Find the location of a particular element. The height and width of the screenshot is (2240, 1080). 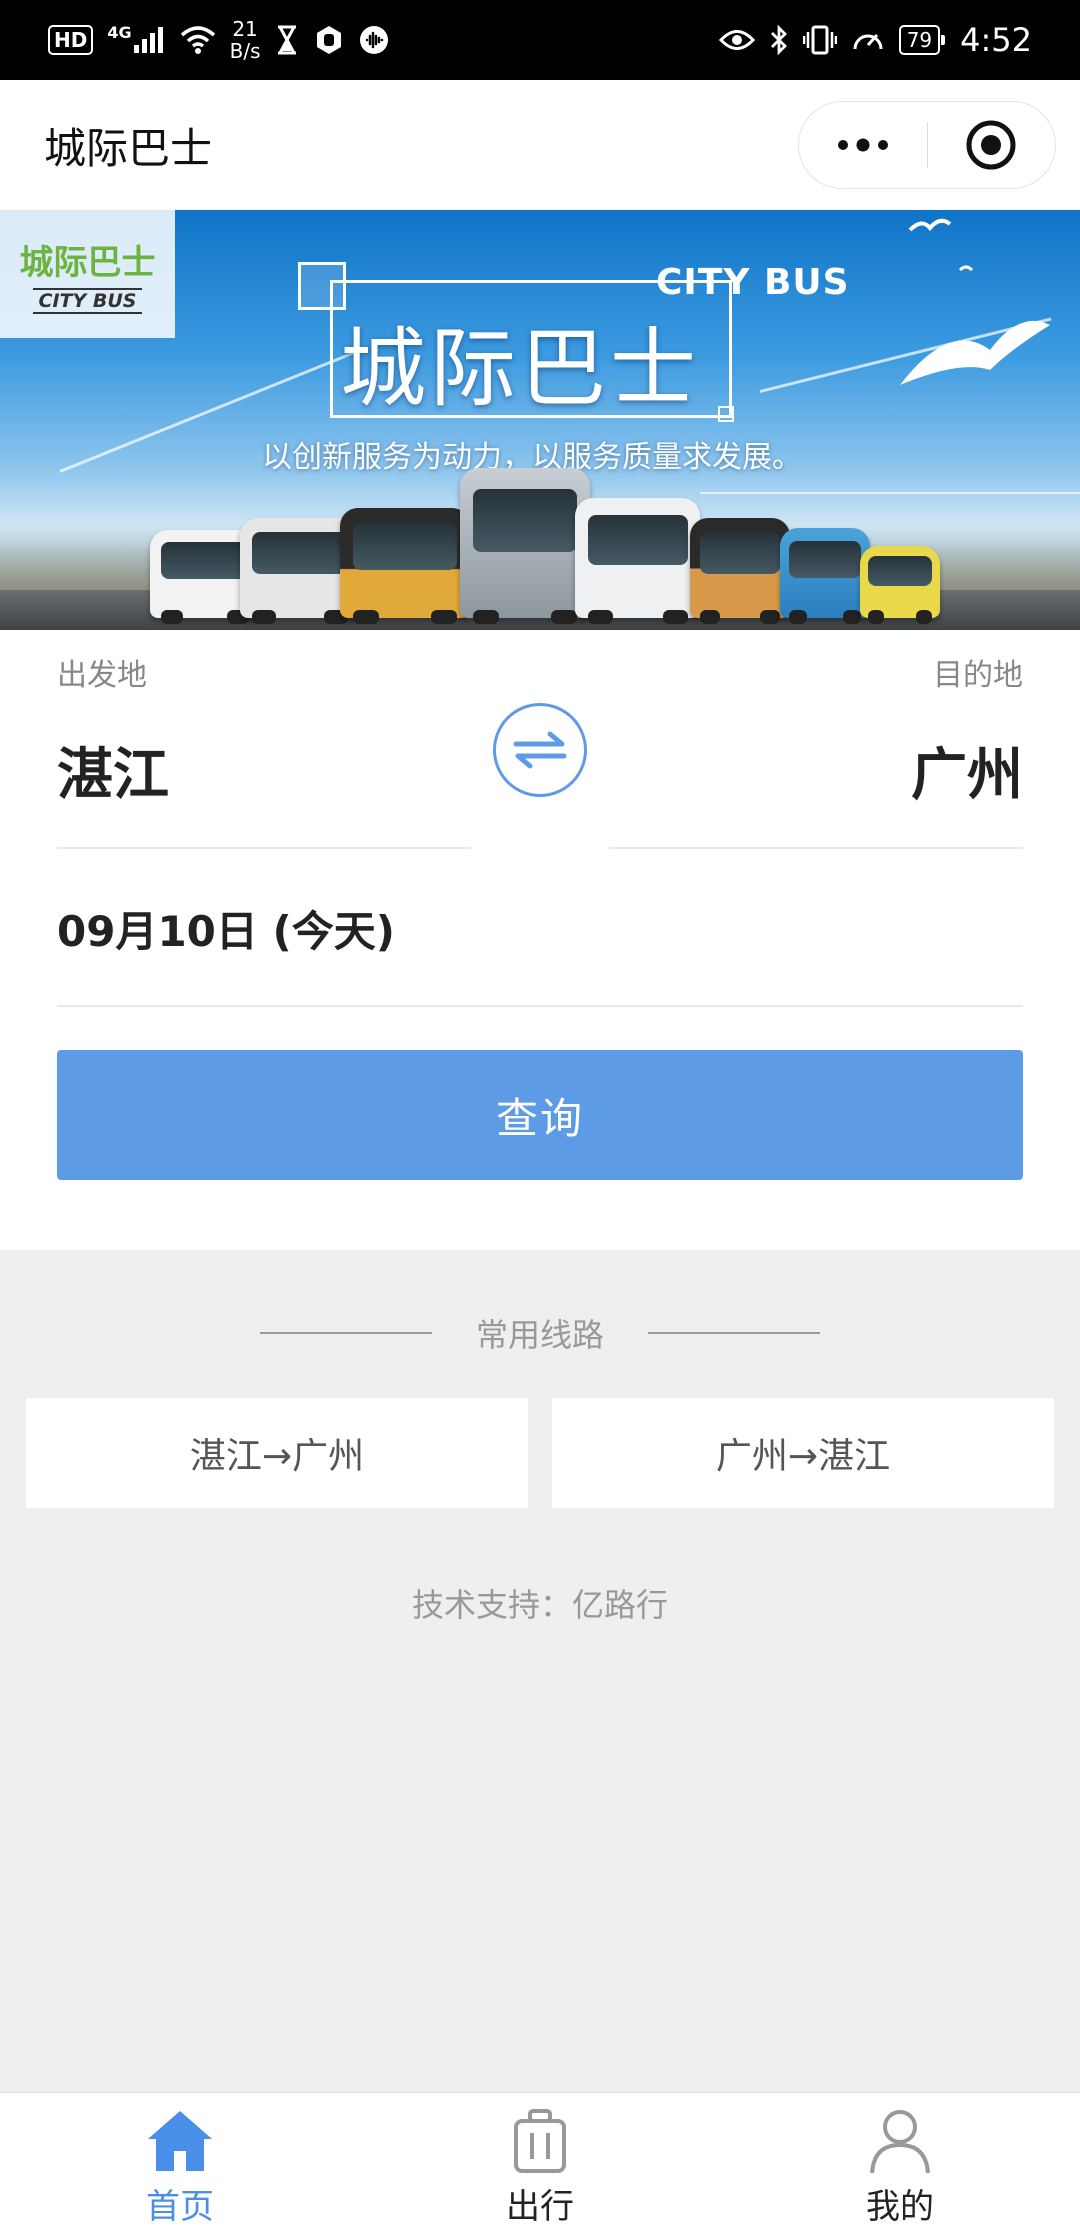

close-program-button is located at coordinates (992, 145).